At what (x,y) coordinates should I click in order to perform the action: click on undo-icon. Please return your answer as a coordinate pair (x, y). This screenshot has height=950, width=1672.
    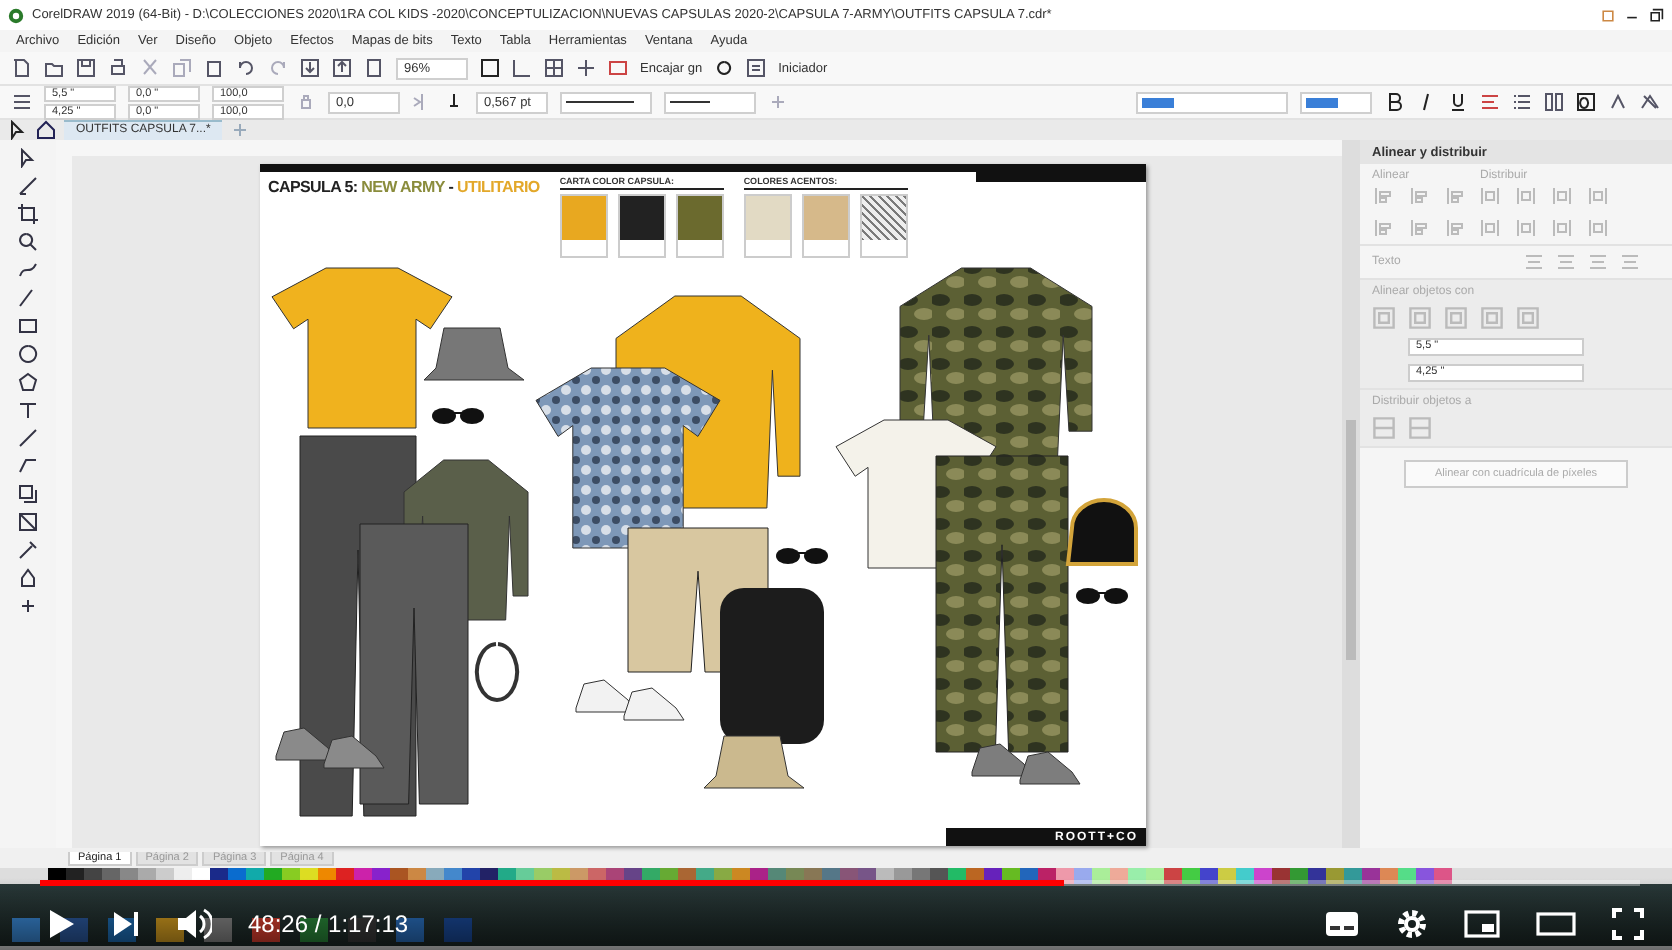
    Looking at the image, I should click on (246, 68).